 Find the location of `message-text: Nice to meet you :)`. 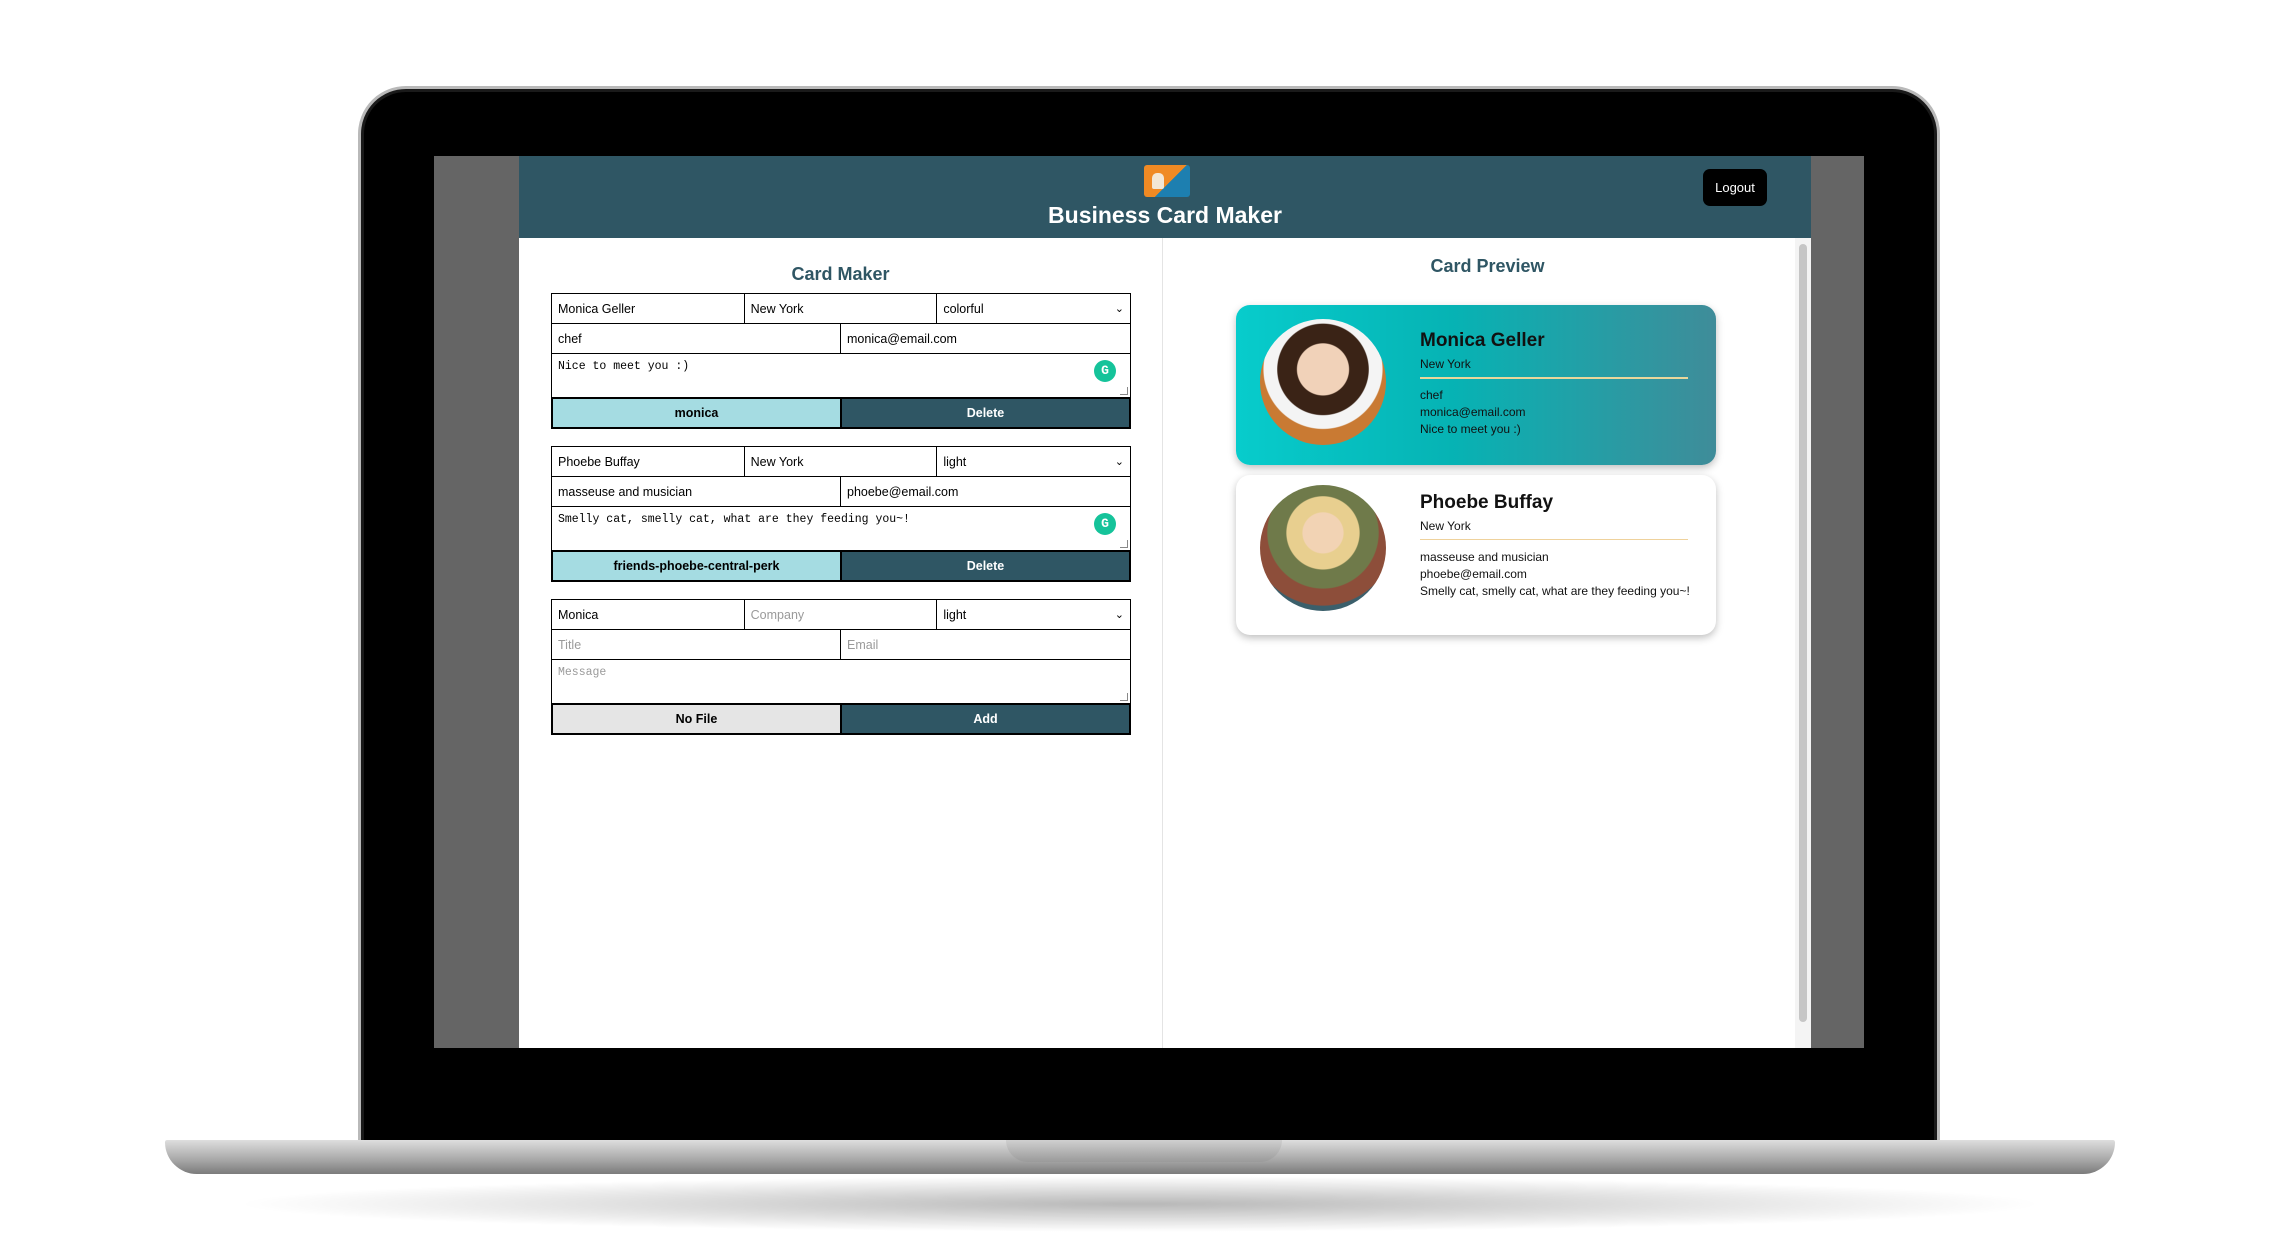

message-text: Nice to meet you :) is located at coordinates (624, 366).